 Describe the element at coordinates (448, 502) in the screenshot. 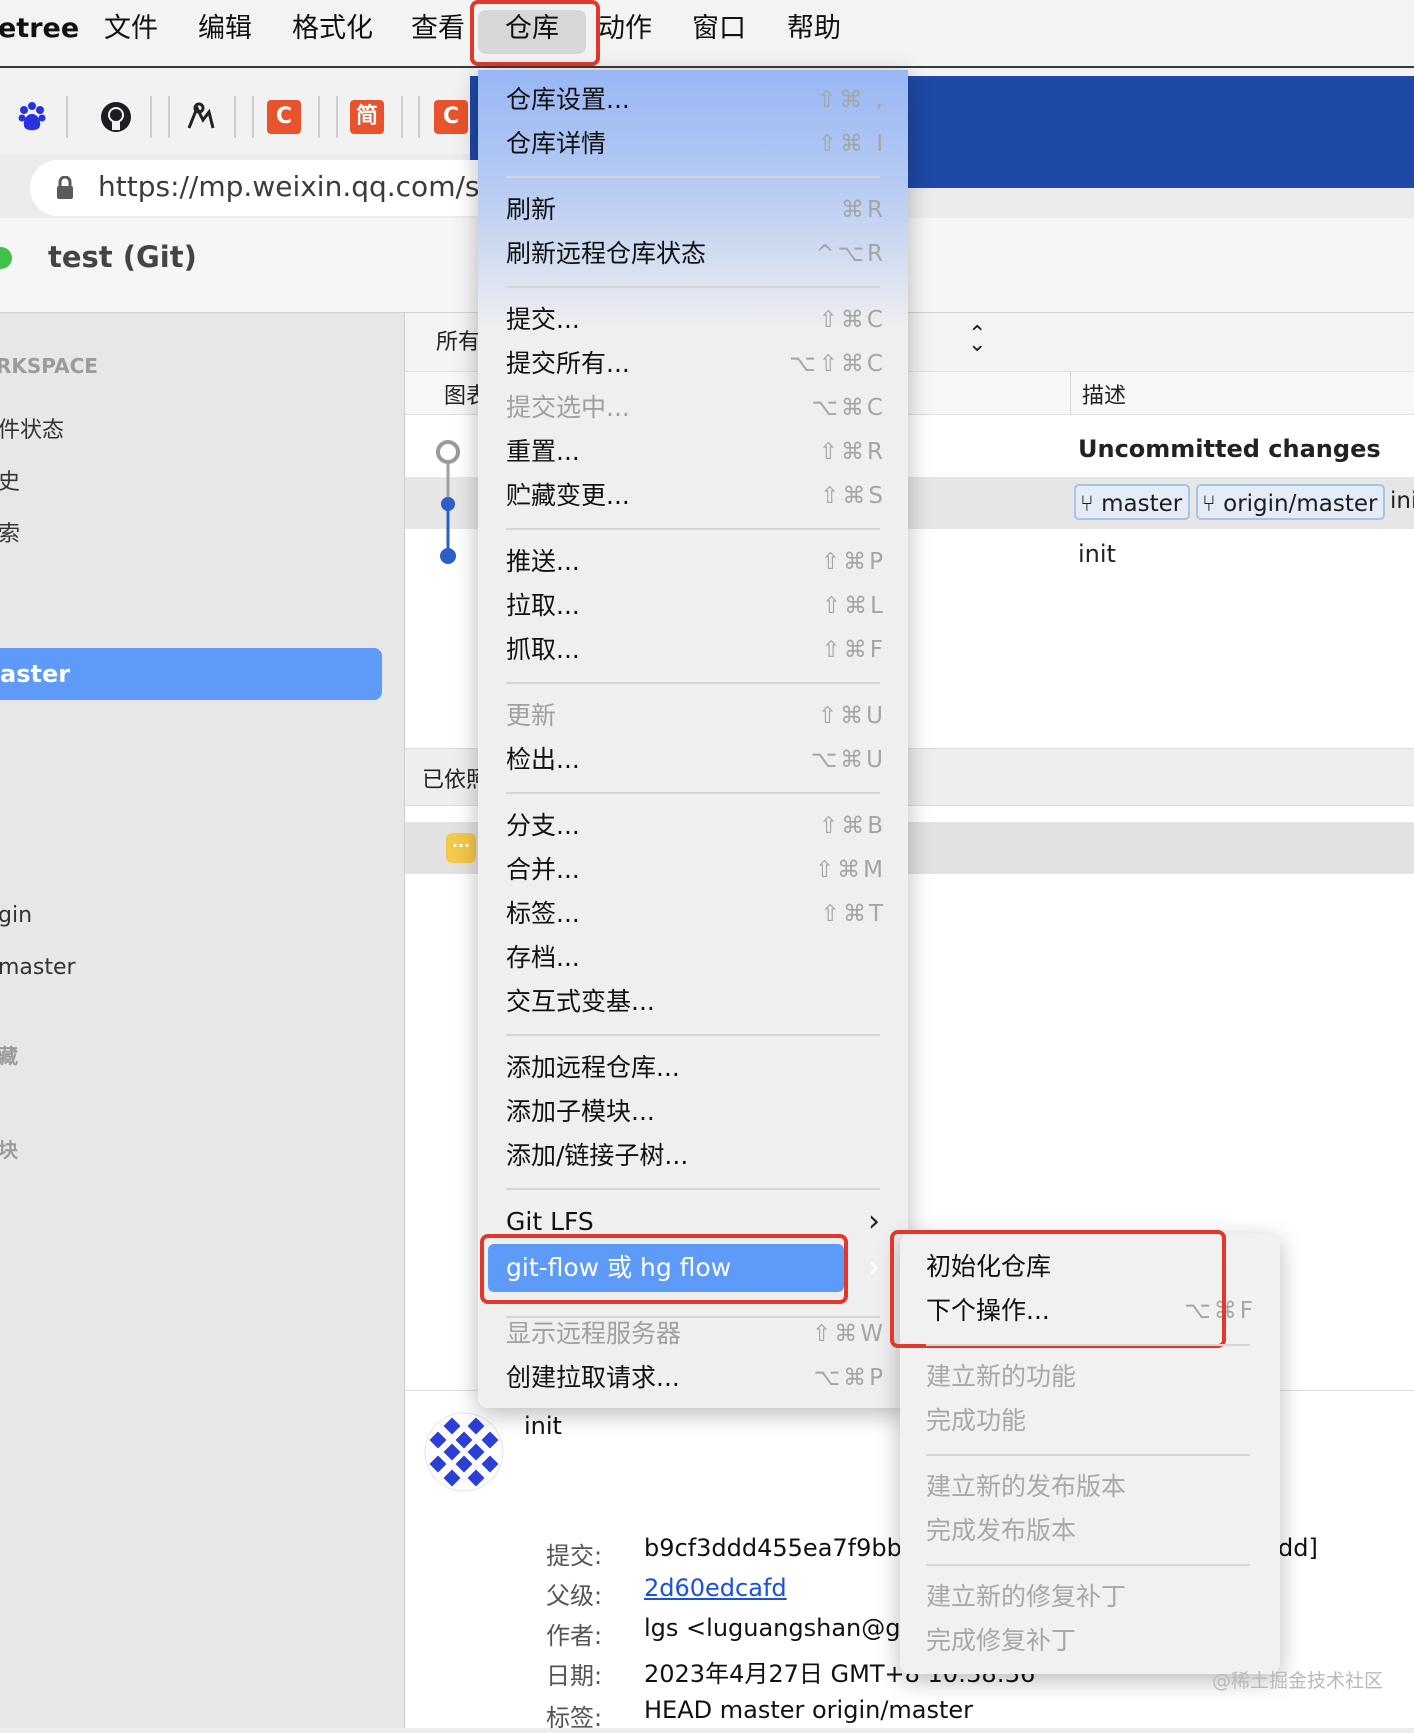

I see `commit-graph` at that location.